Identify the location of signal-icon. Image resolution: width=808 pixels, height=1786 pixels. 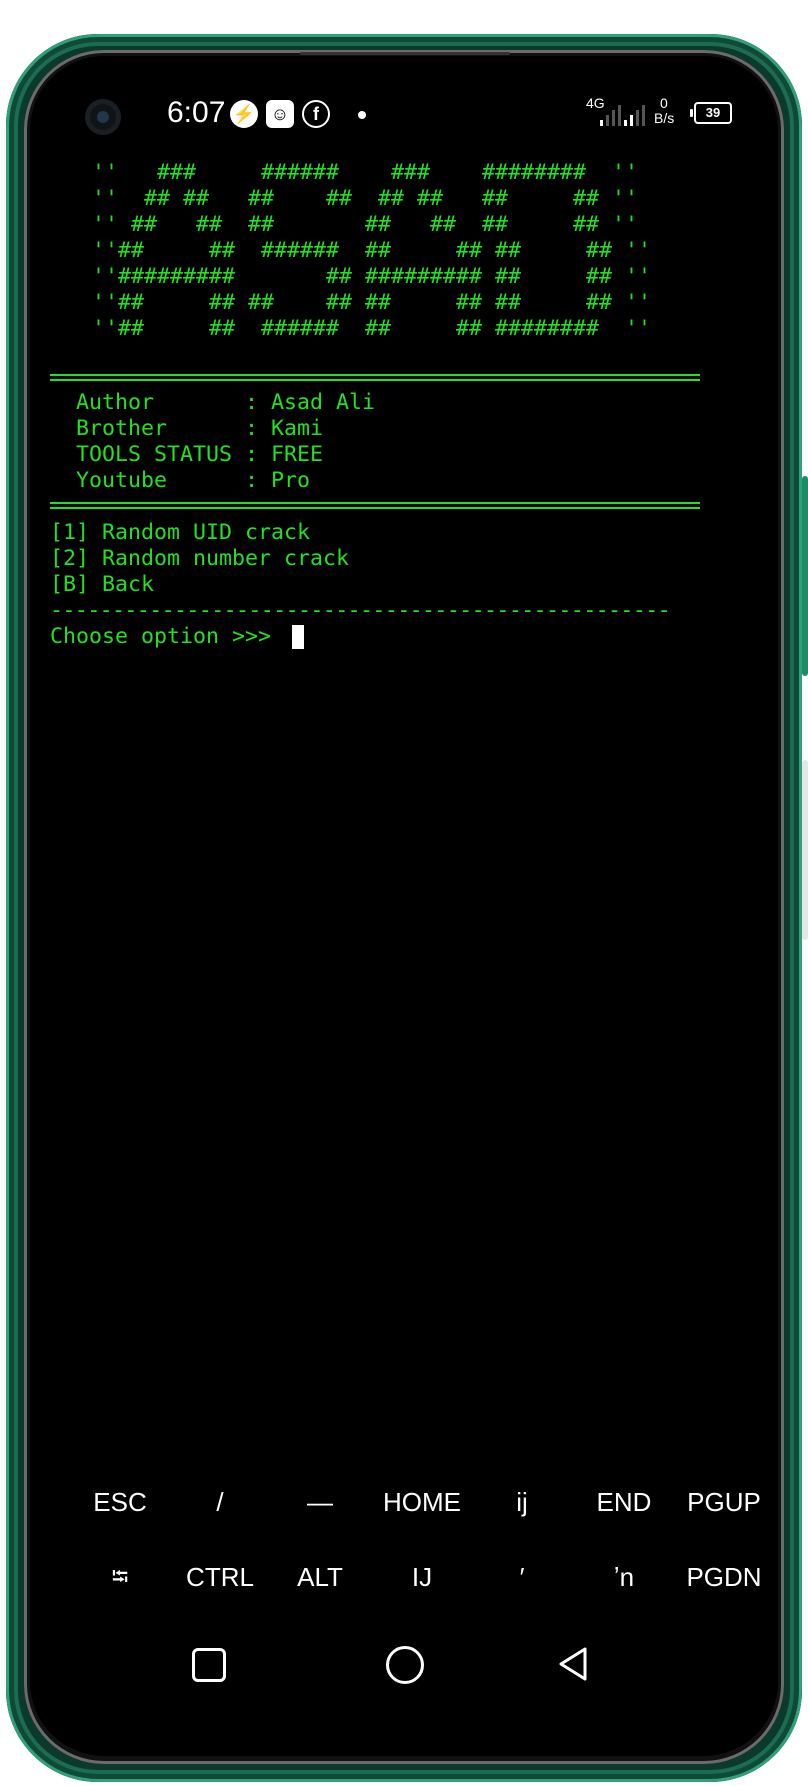
(610, 114).